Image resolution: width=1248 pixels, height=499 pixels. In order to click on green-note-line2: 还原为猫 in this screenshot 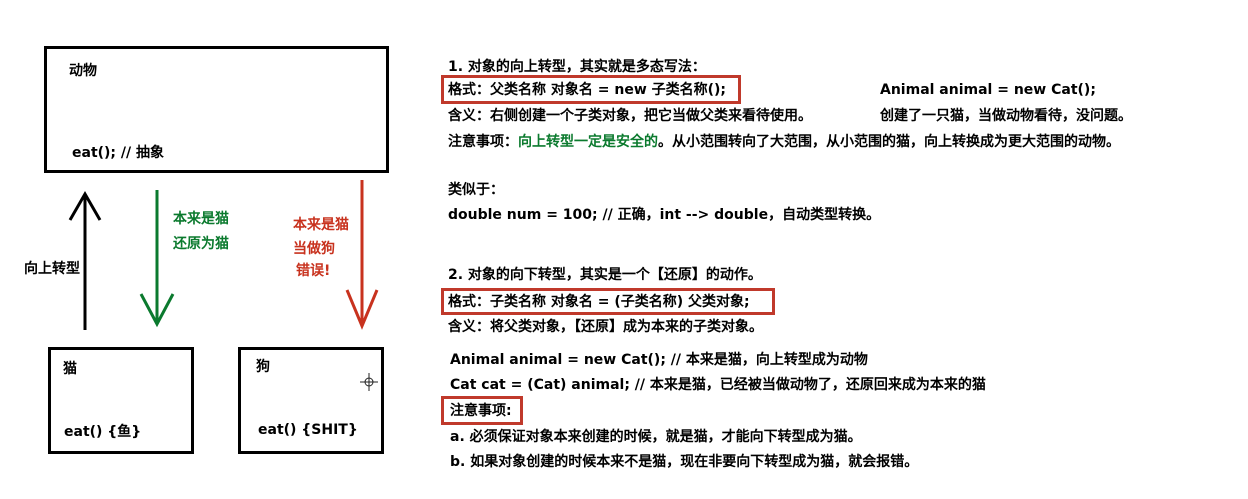, I will do `click(201, 244)`.